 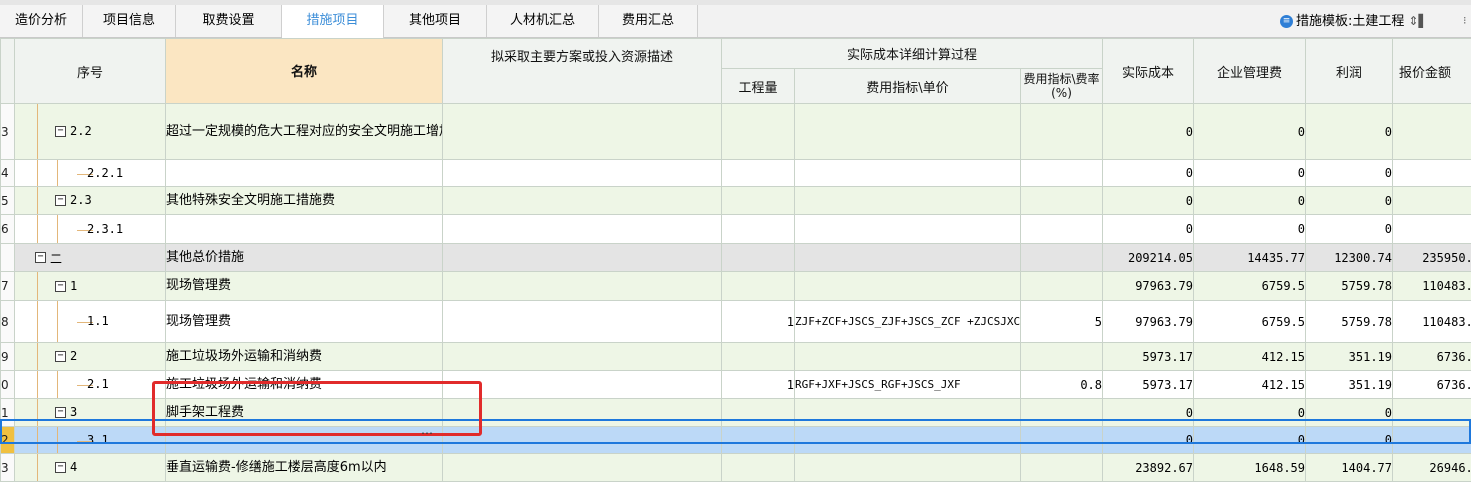 I want to click on mgmt-fee-header: 企业管理费, so click(x=1250, y=71).